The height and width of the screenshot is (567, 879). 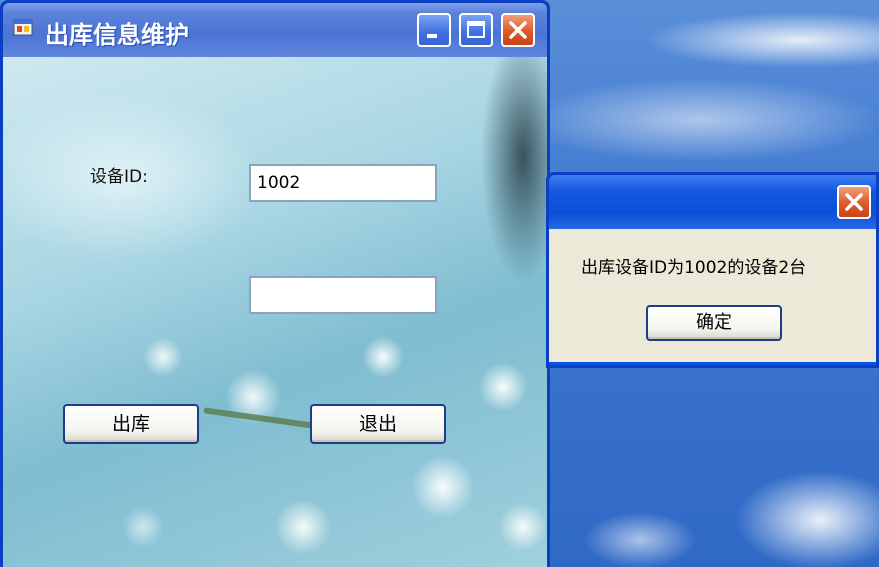 I want to click on maximize-icon, so click(x=476, y=29).